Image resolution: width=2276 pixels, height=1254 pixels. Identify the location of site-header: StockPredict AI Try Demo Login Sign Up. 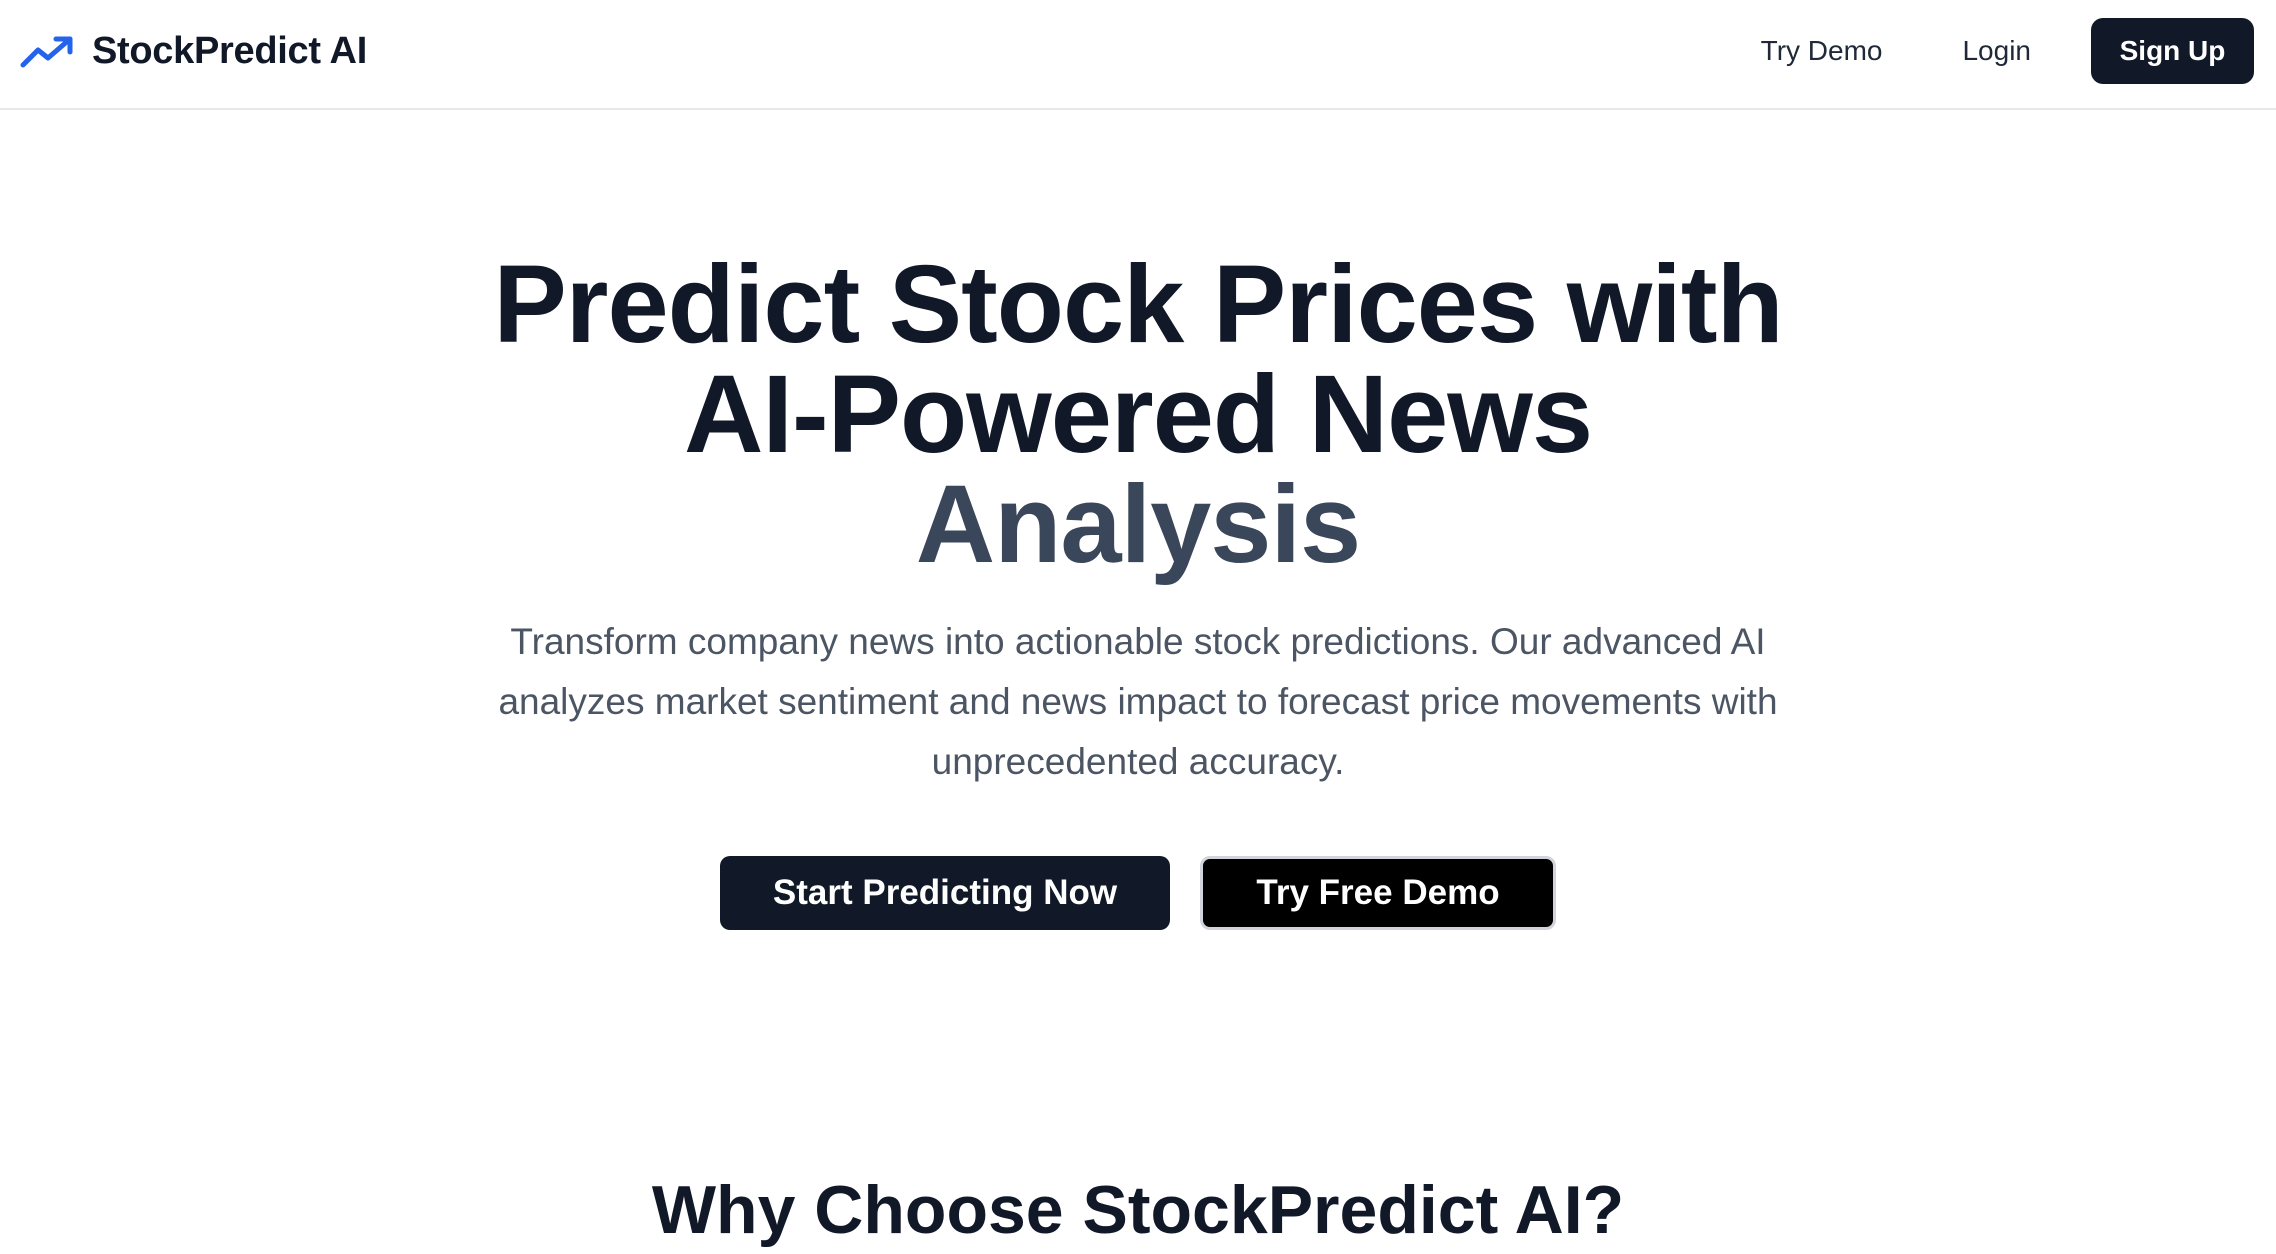
(1138, 55).